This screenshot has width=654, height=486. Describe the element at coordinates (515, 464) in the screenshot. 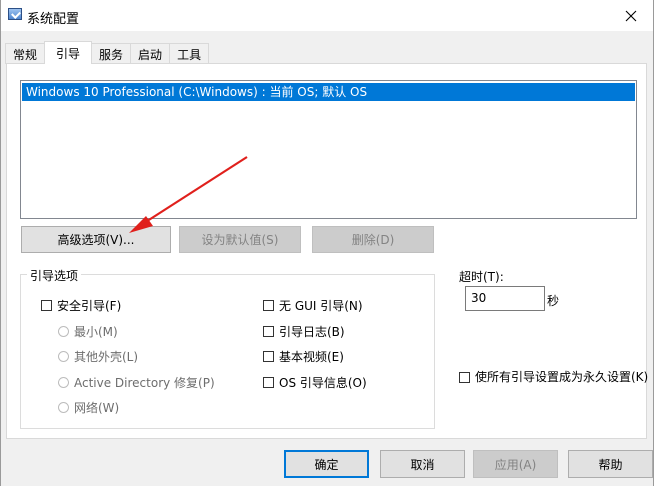

I see `apply-button: 应用(A)` at that location.